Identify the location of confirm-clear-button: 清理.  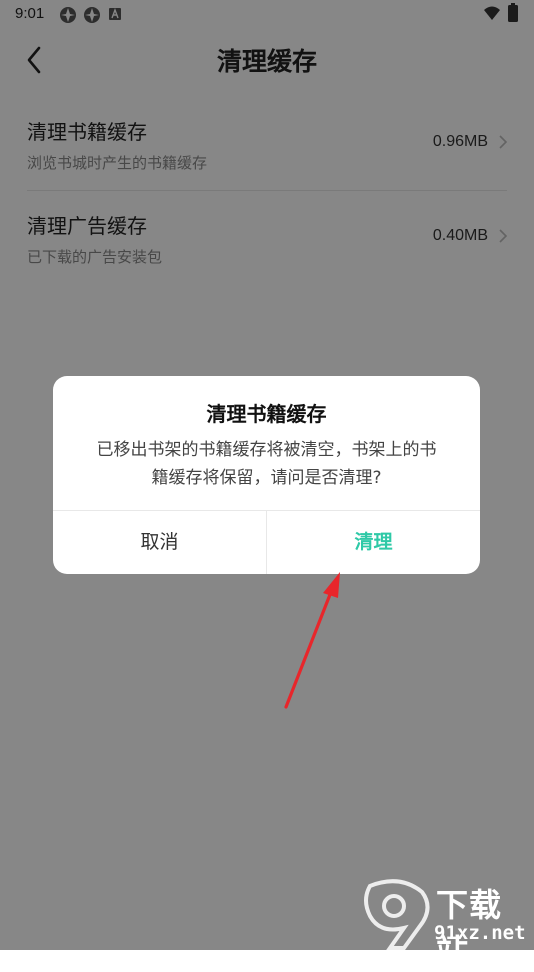
(373, 542).